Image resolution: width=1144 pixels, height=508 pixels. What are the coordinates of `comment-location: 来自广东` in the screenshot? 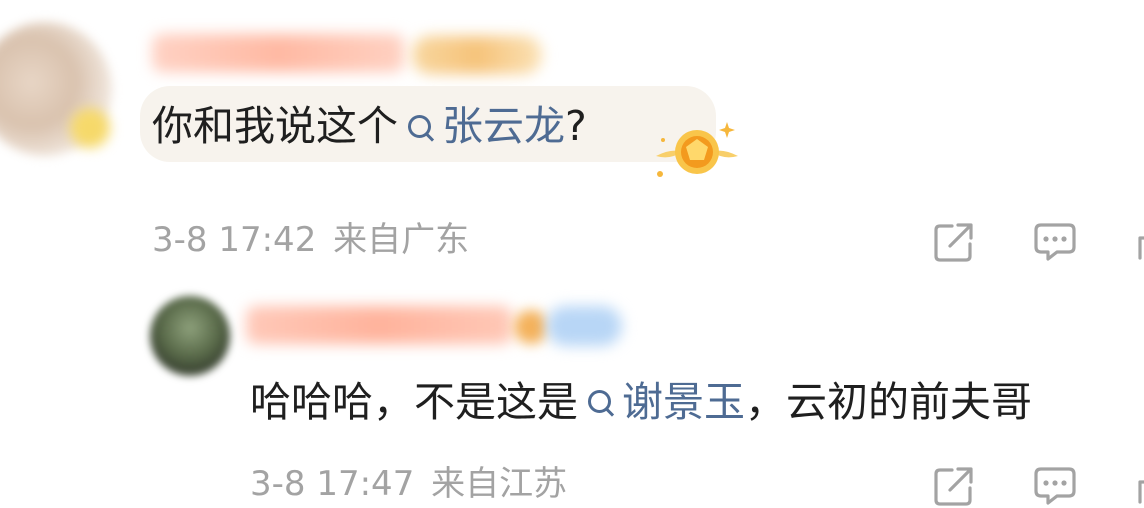 It's located at (401, 240).